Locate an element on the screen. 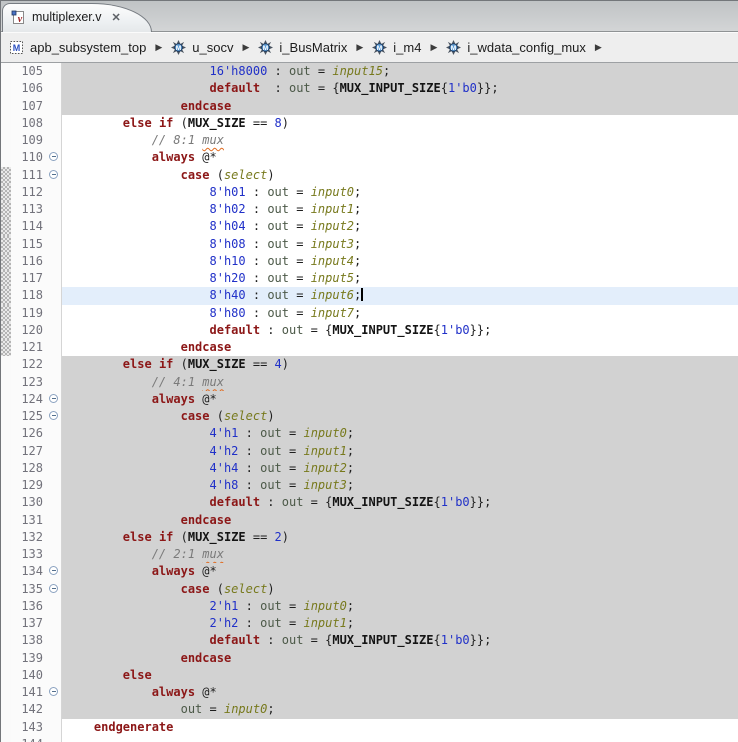 Image resolution: width=738 pixels, height=742 pixels. breadcrumb-item-i_BusMatrix: Mi_BusMatrix is located at coordinates (302, 47).